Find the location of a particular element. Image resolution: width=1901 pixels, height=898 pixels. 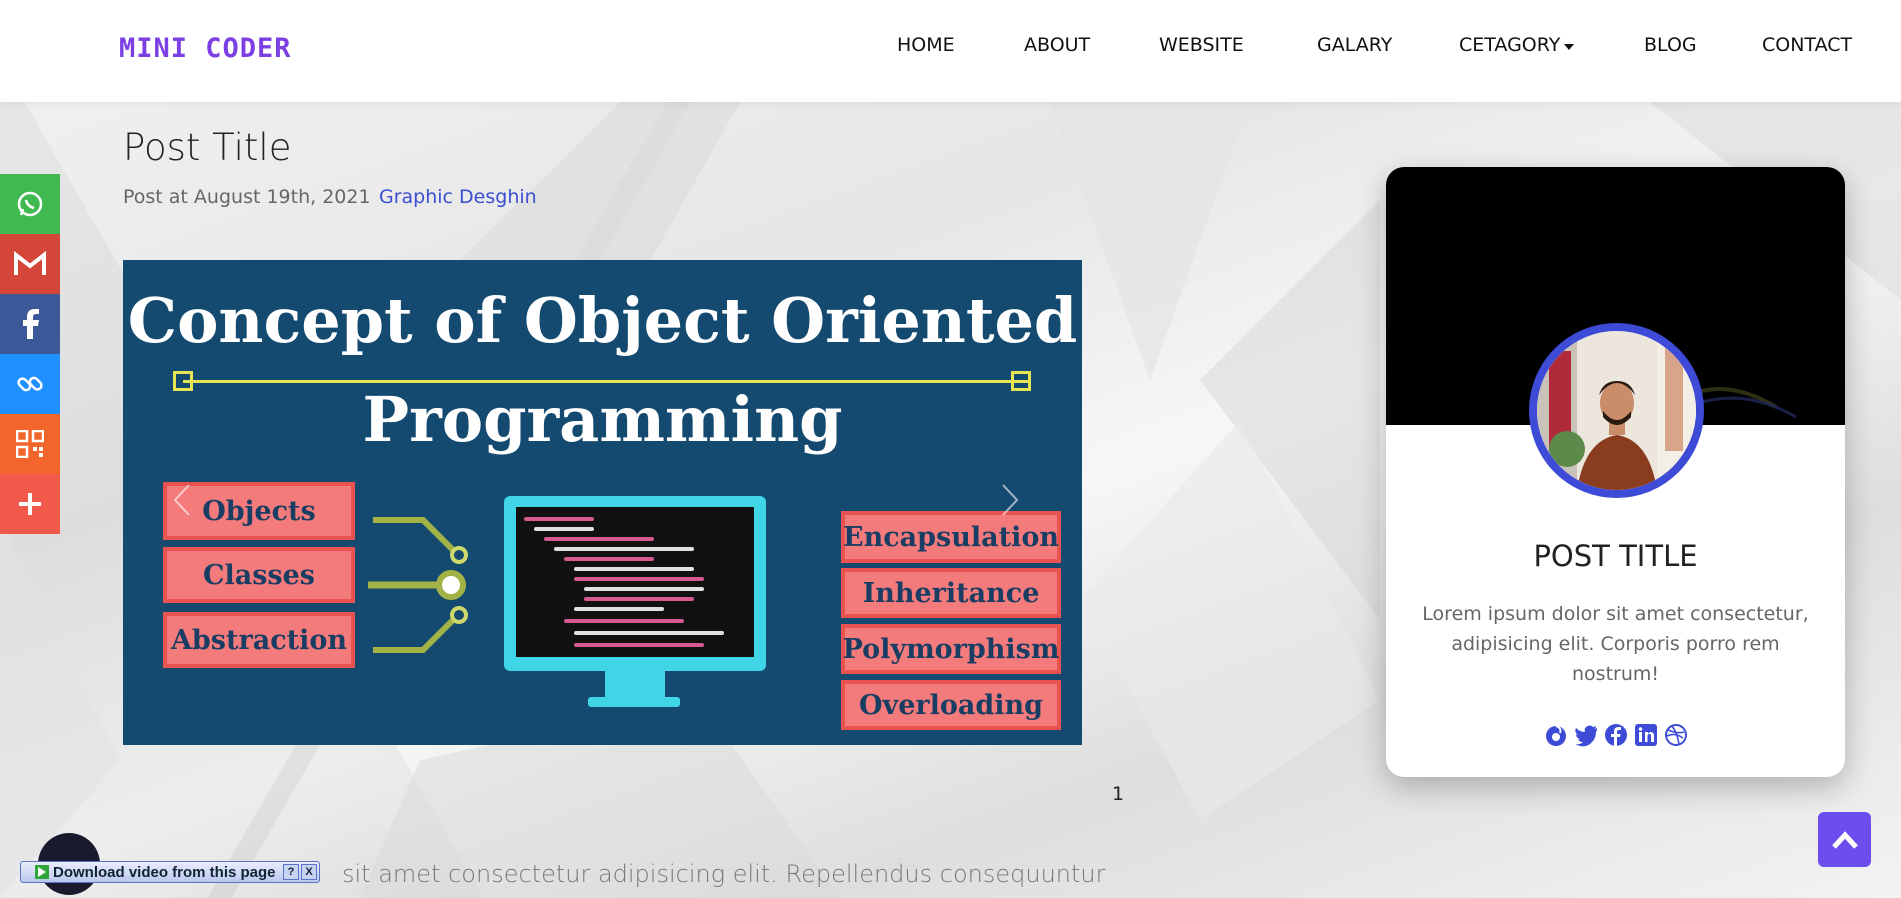

qr-code-button is located at coordinates (30, 444).